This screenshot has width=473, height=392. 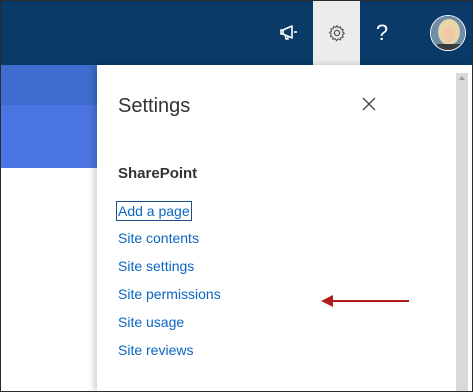 I want to click on help-button: ?, so click(x=382, y=33).